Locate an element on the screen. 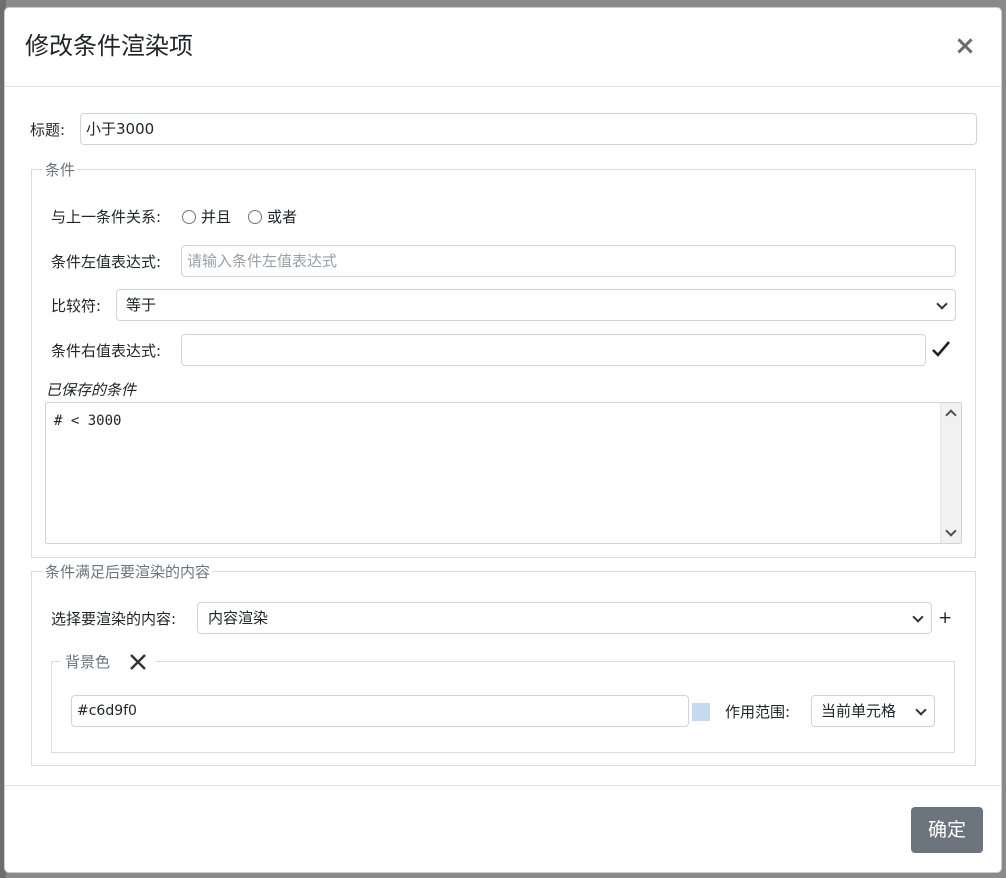  operator-select-value: 等于 is located at coordinates (141, 305).